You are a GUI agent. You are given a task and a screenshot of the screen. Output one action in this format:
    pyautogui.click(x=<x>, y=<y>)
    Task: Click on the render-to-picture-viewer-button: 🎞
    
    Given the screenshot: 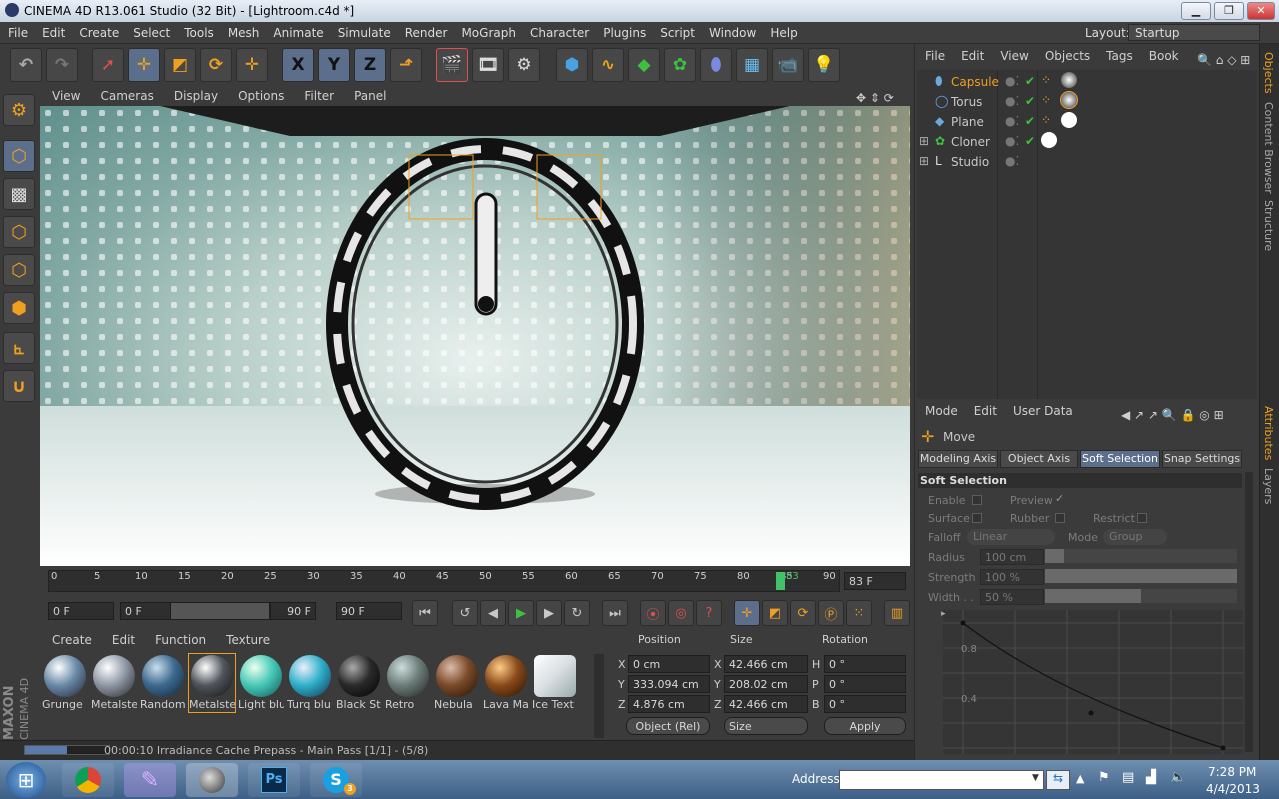 What is the action you would take?
    pyautogui.click(x=488, y=65)
    